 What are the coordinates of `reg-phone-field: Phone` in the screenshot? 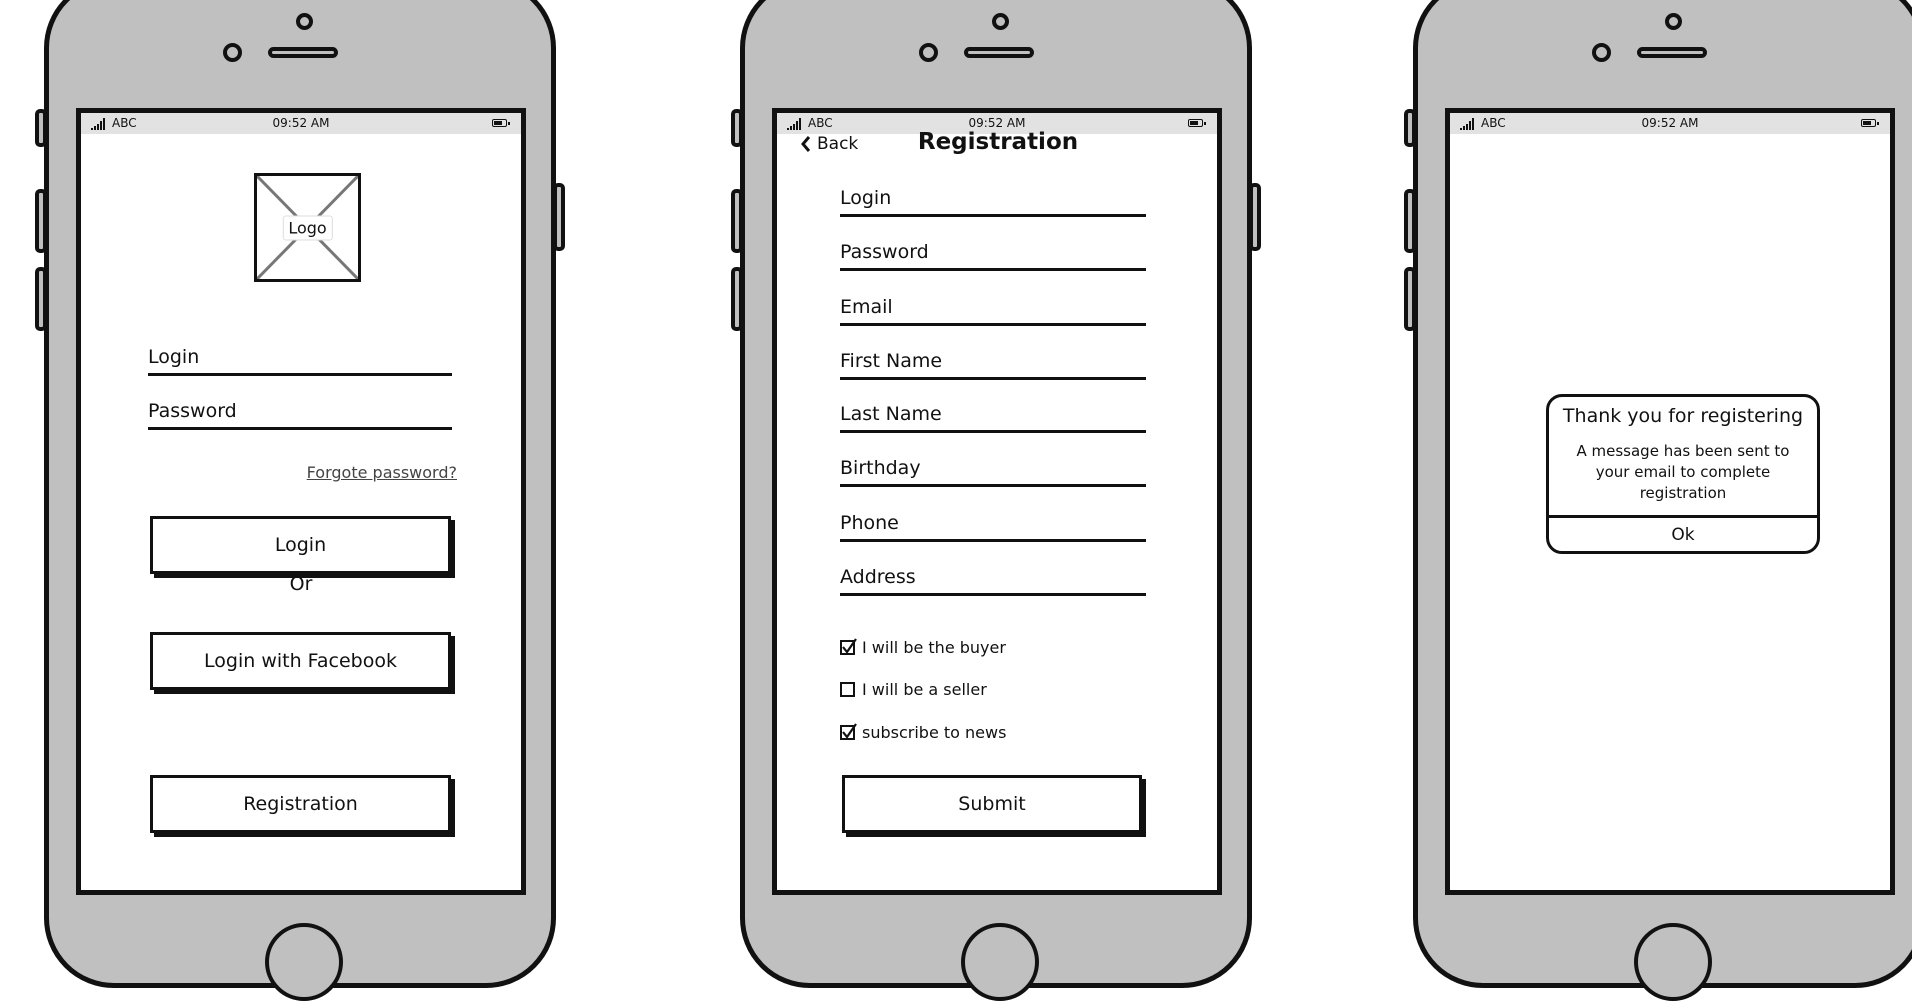 It's located at (993, 526).